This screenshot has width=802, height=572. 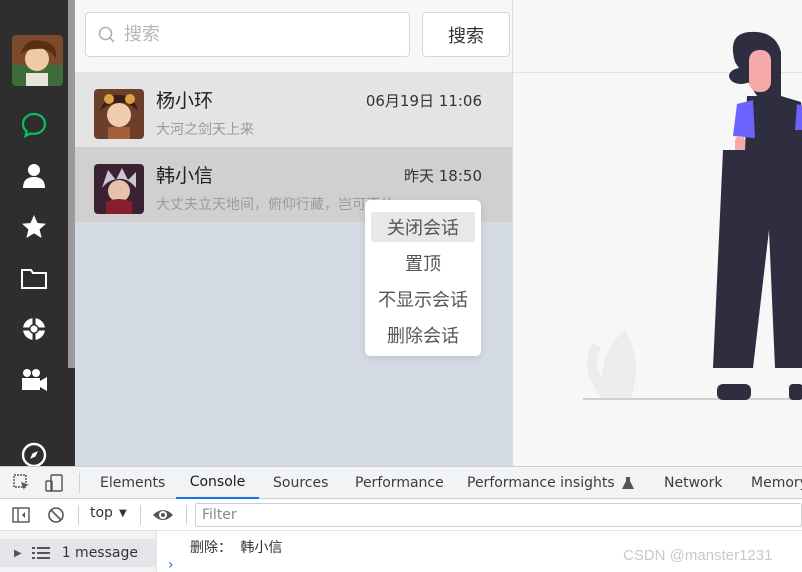 I want to click on chat-icon, so click(x=34, y=125).